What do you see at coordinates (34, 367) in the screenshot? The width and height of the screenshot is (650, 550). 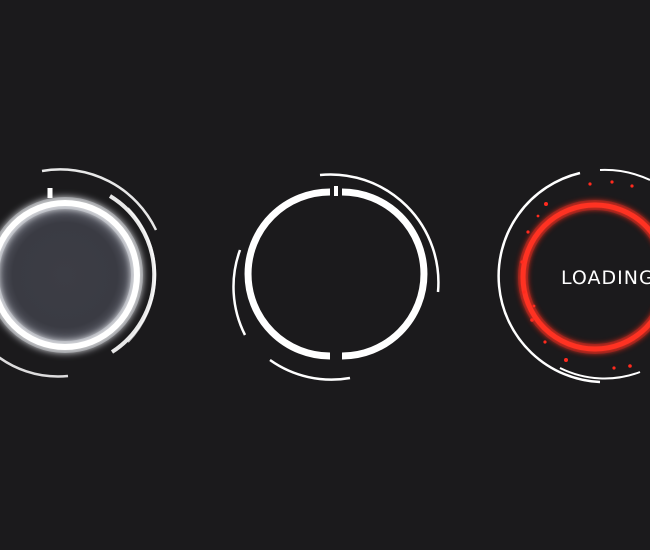 I see `glow-ring-arc-bottom` at bounding box center [34, 367].